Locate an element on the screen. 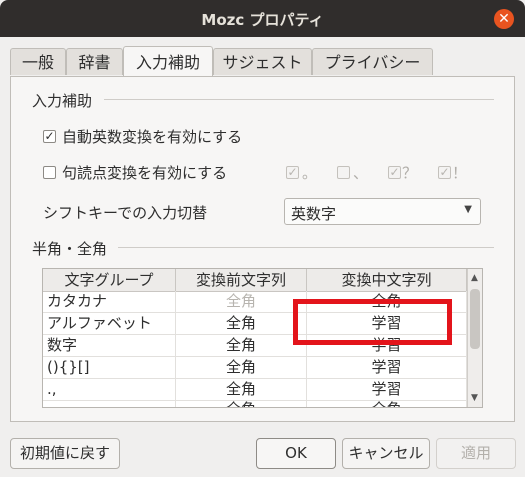 The height and width of the screenshot is (477, 525). title-bar: Mozc プロパティ ✕ is located at coordinates (262, 18).